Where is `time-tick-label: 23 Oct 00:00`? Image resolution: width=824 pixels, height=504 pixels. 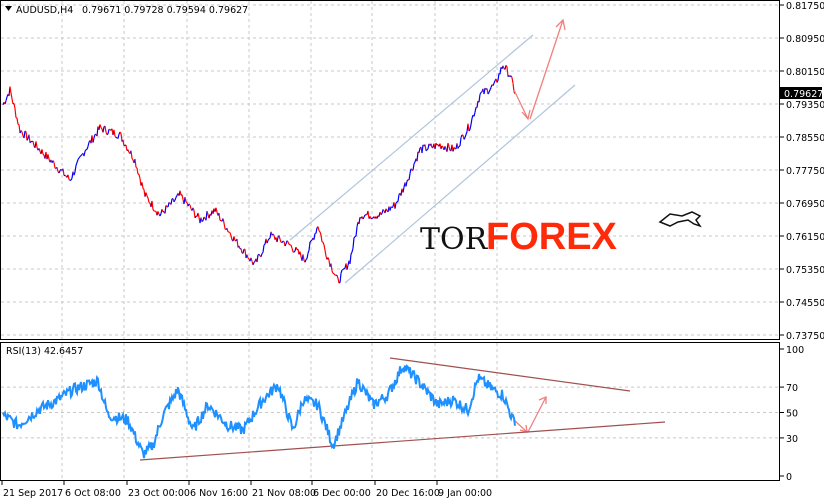
time-tick-label: 23 Oct 00:00 is located at coordinates (159, 493).